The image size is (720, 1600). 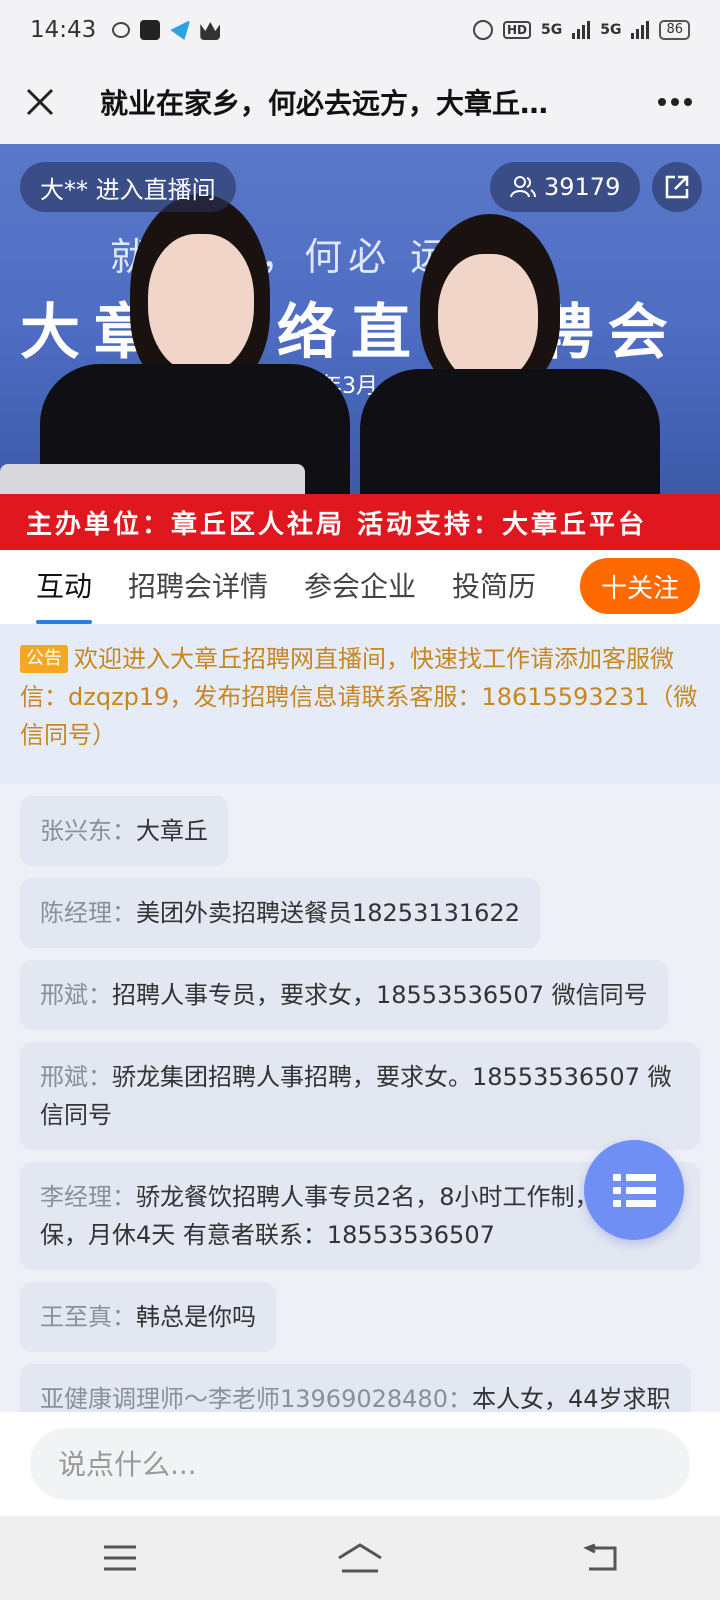 I want to click on close-icon, so click(x=40, y=102).